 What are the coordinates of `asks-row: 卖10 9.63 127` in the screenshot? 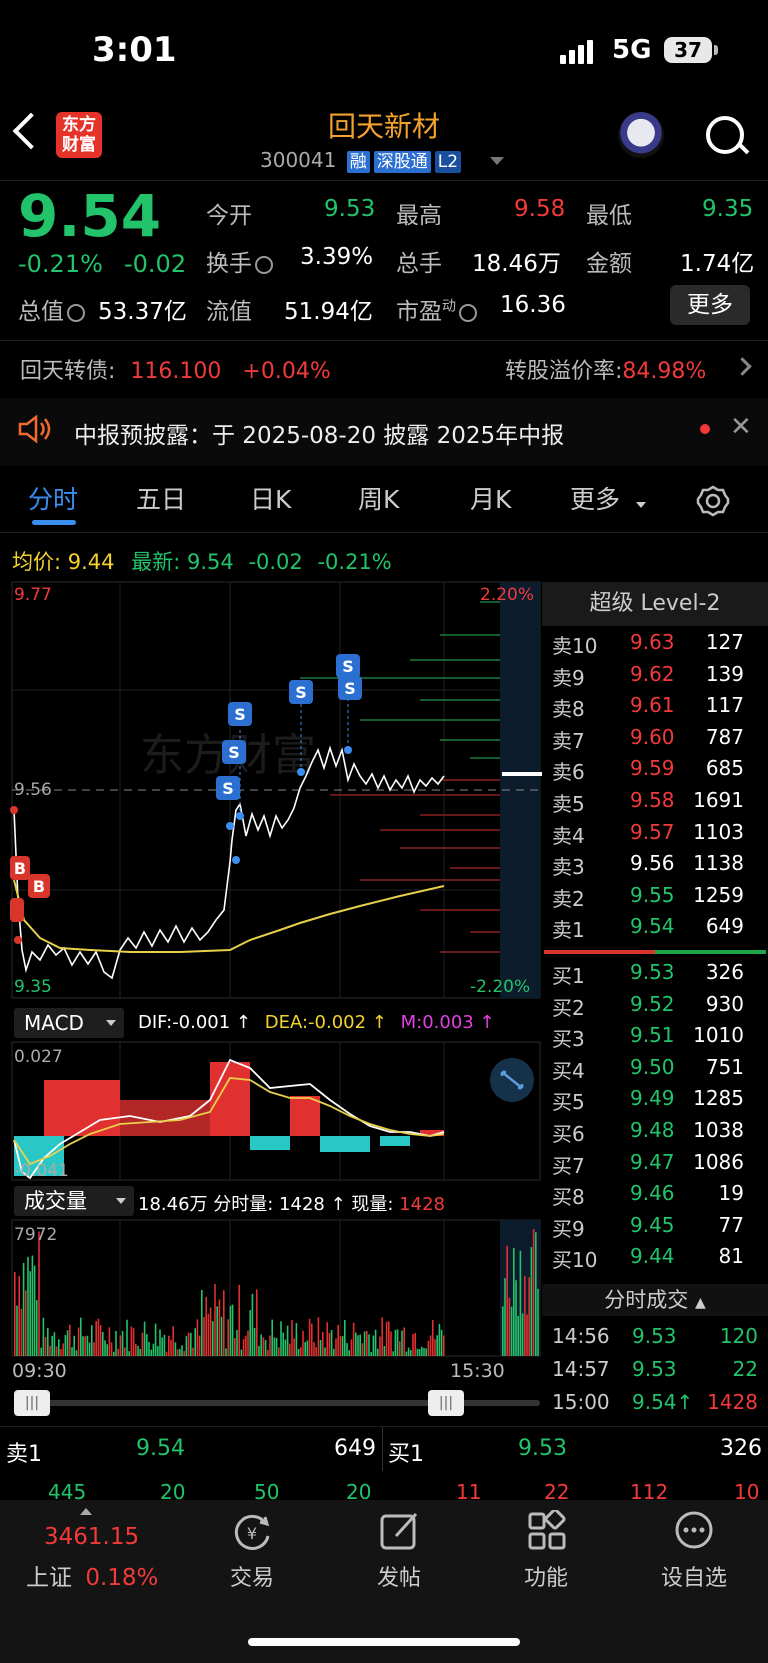 It's located at (655, 643).